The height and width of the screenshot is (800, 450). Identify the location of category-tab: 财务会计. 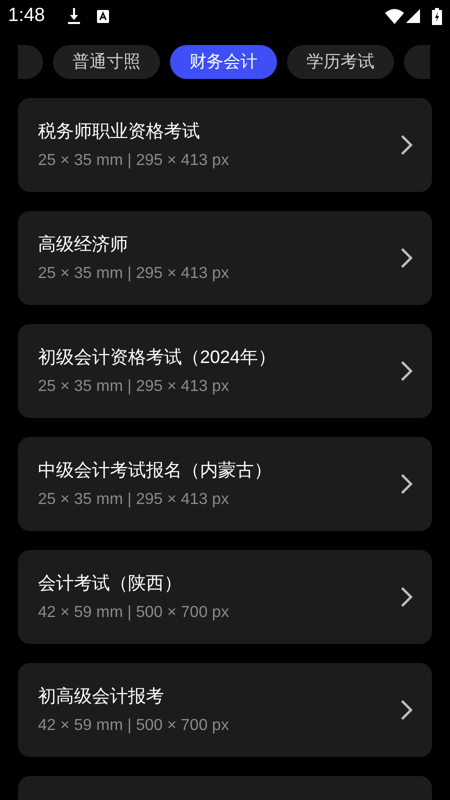
(223, 62).